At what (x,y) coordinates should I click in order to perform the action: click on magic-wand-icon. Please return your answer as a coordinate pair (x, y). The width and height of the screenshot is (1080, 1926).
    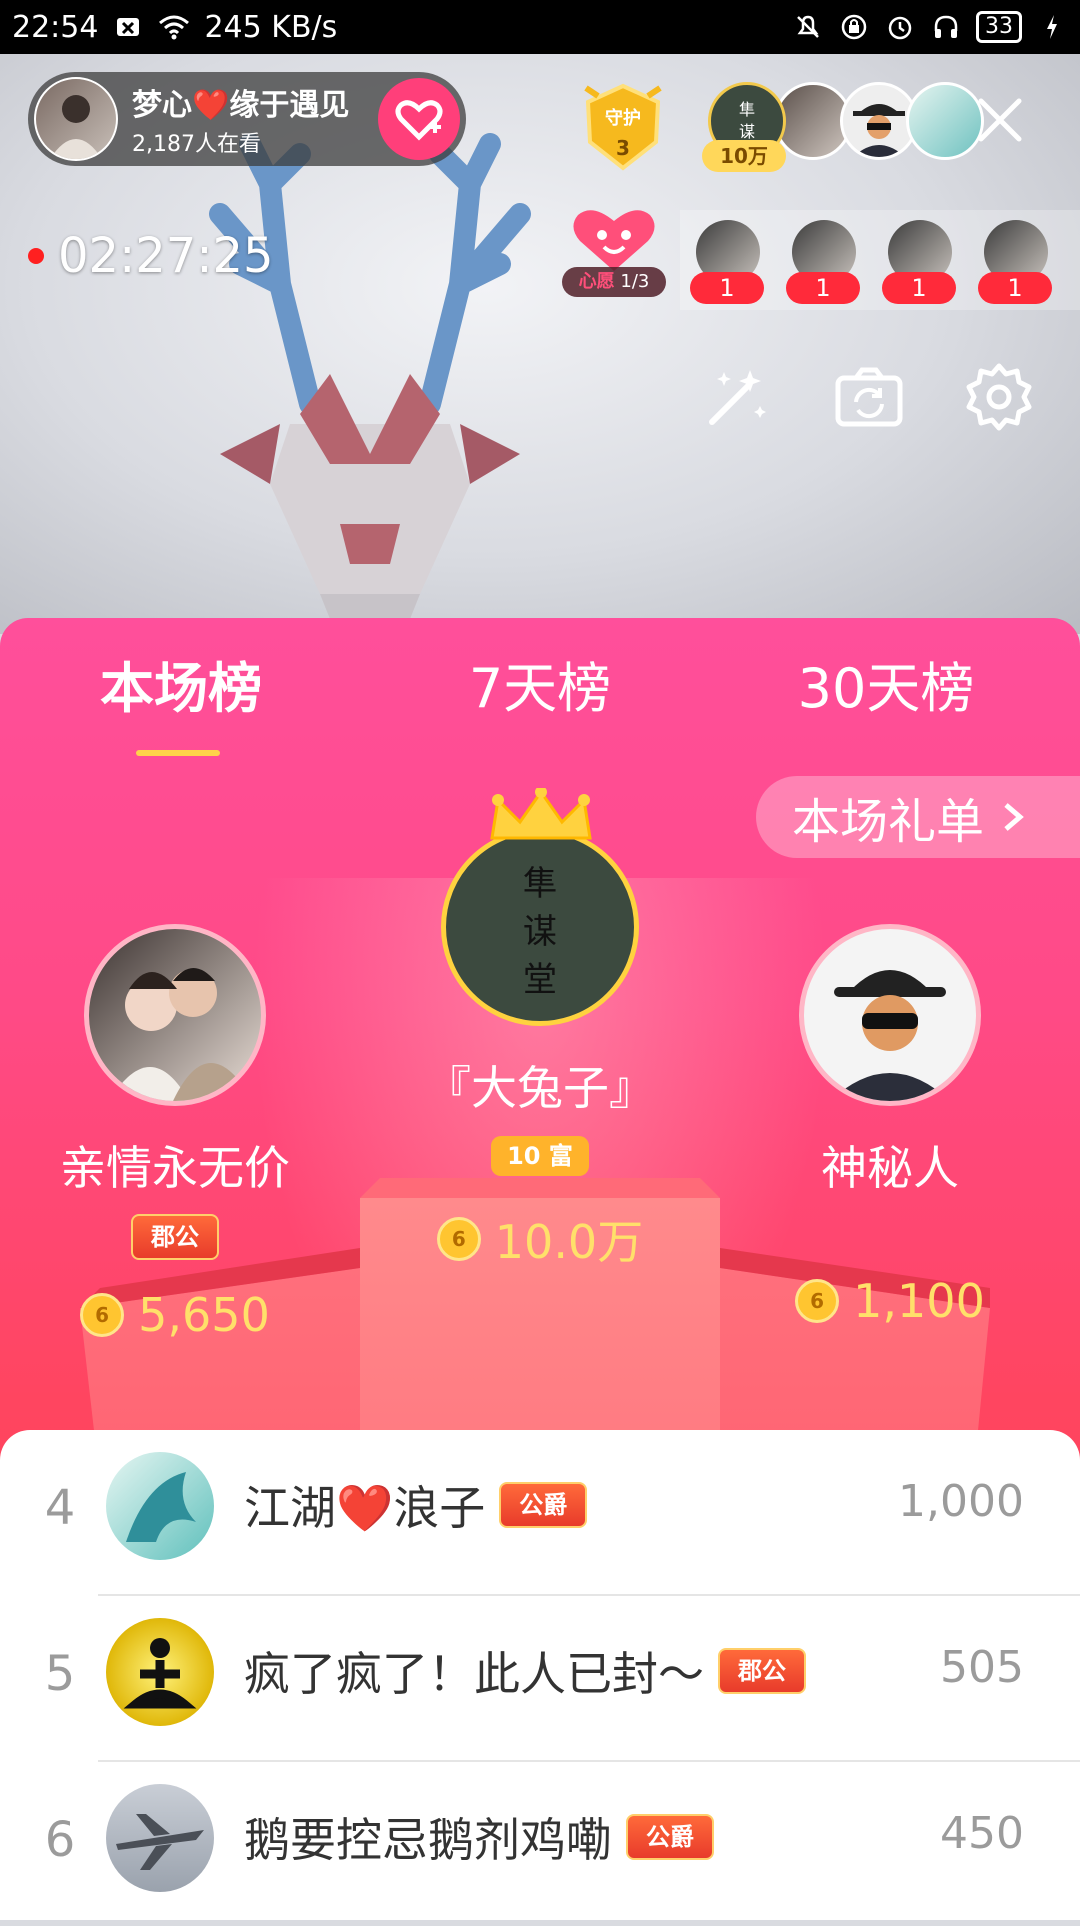
    Looking at the image, I should click on (737, 397).